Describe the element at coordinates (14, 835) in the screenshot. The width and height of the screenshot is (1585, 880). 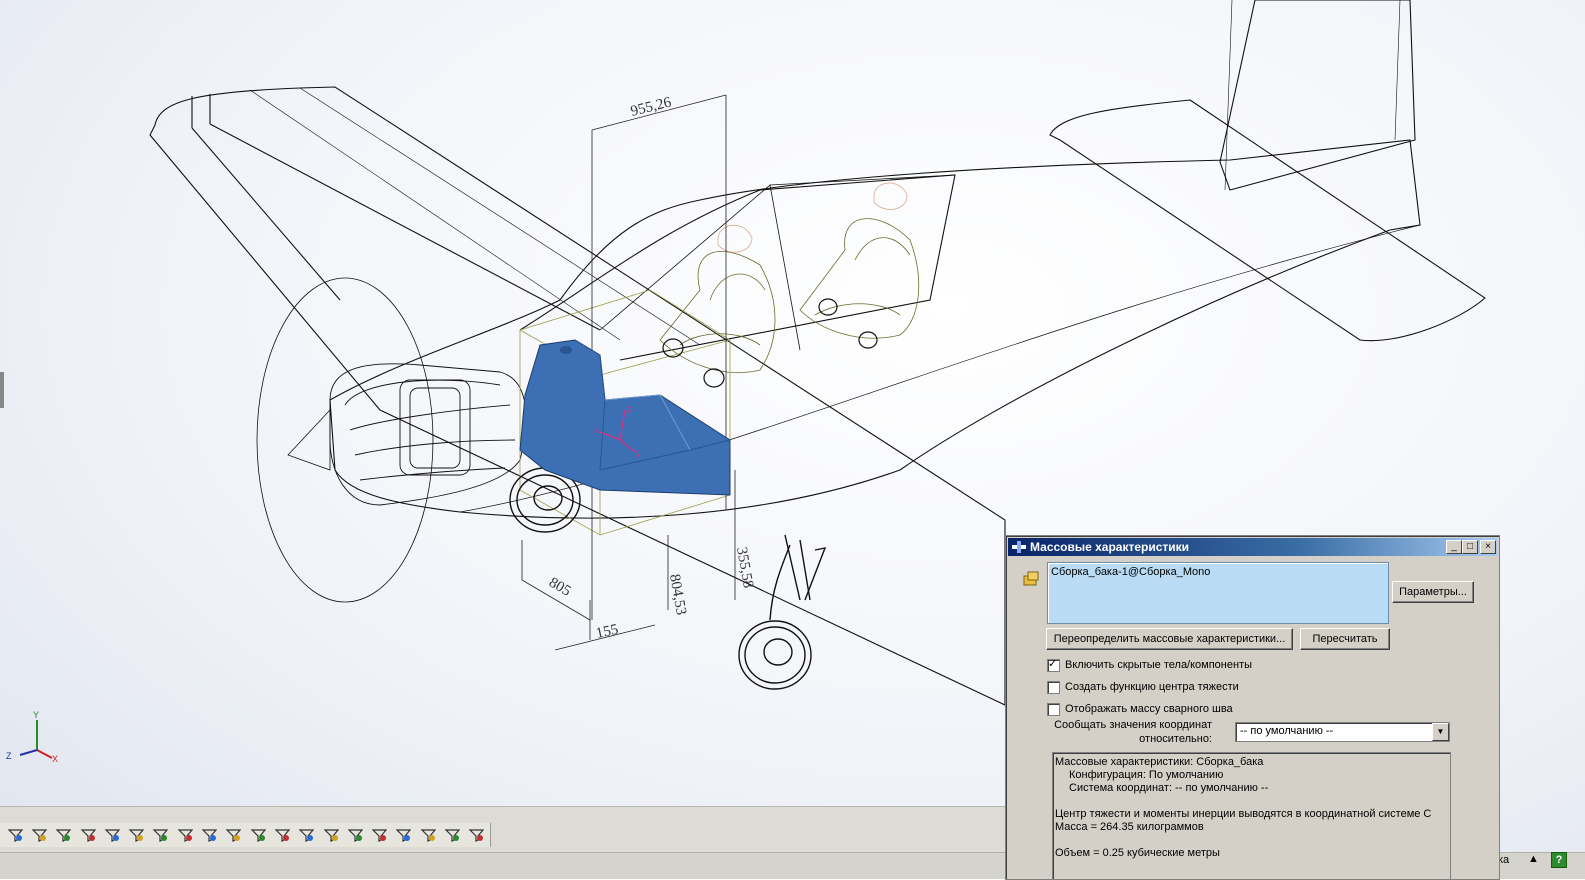
I see `filter-icon` at that location.